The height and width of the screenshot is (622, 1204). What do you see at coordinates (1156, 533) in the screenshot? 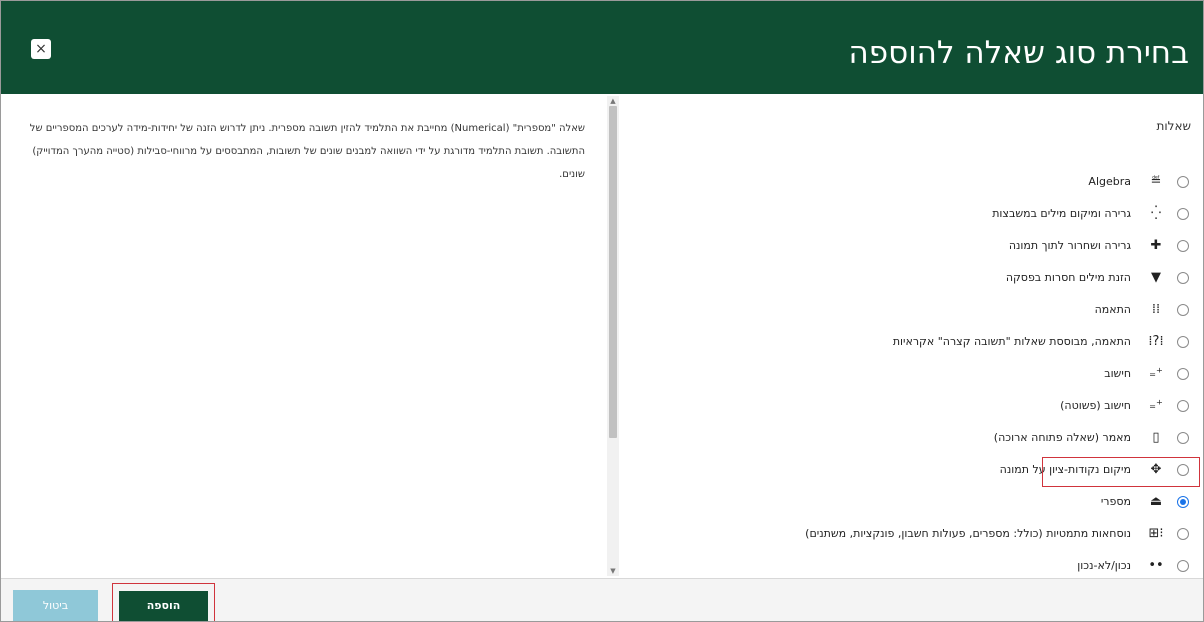
I see `formulas-icon: ⁝⊞` at bounding box center [1156, 533].